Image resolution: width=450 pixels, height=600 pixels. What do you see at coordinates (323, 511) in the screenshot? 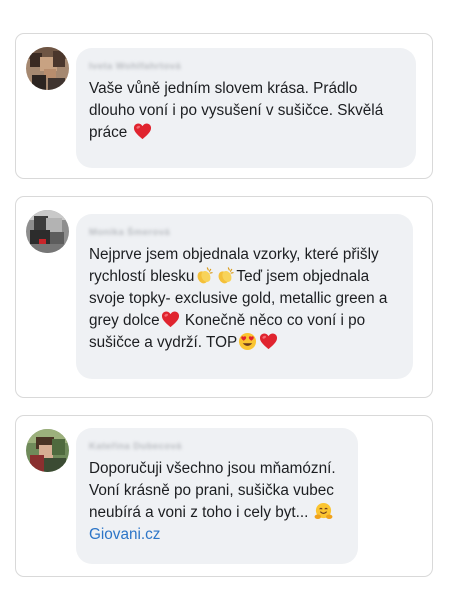
I see `hugging-face-icon` at bounding box center [323, 511].